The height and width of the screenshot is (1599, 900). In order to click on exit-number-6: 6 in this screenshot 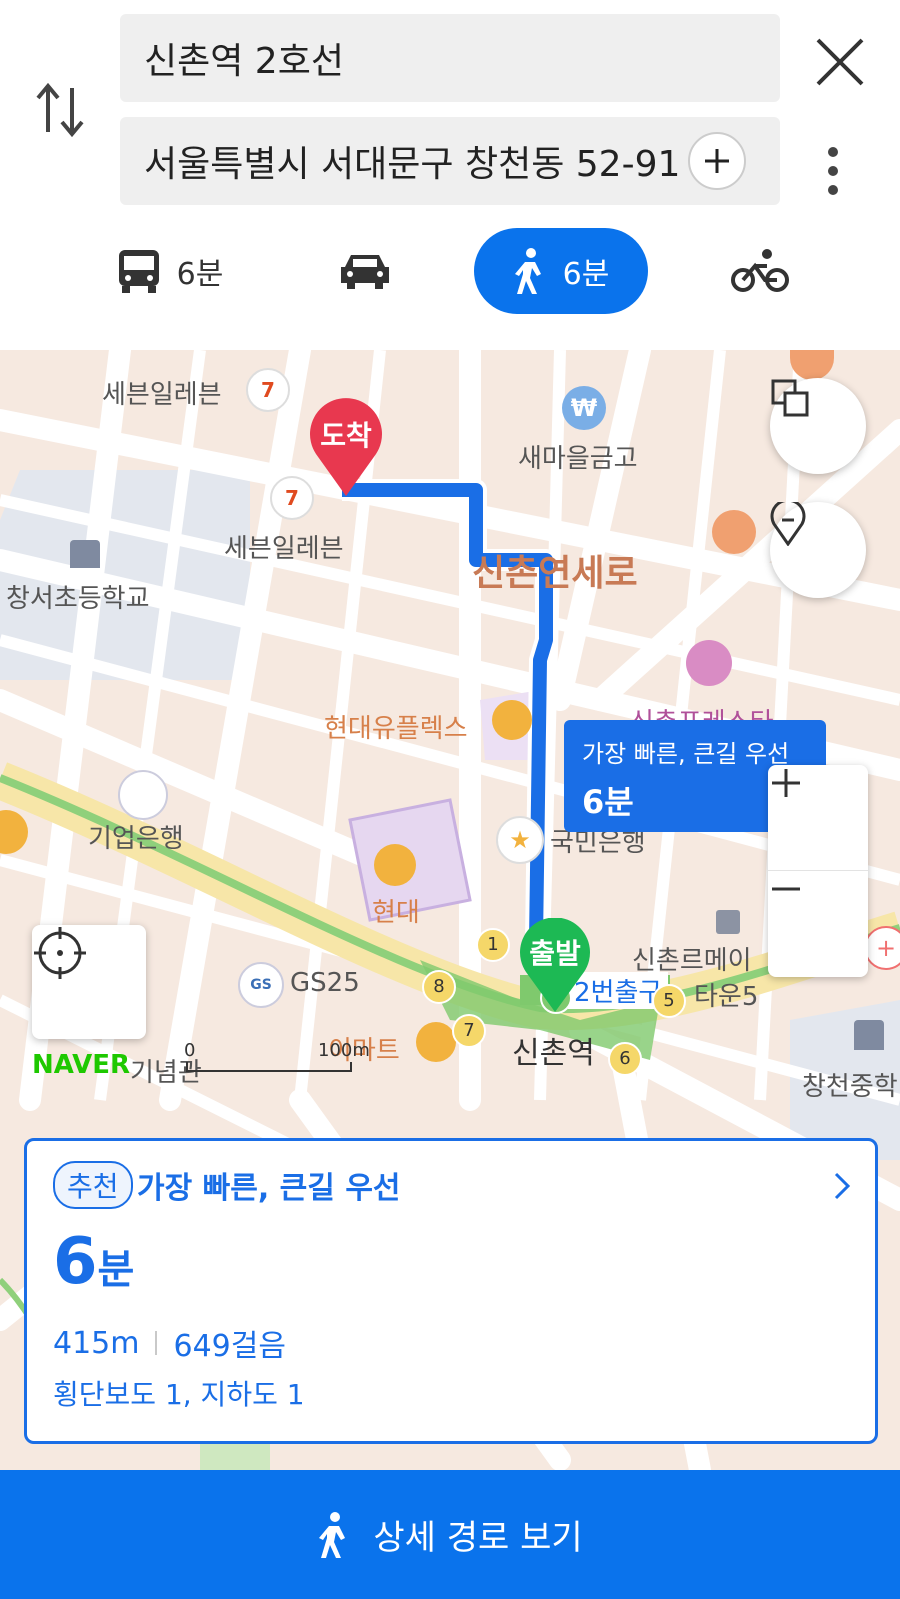, I will do `click(625, 1059)`.